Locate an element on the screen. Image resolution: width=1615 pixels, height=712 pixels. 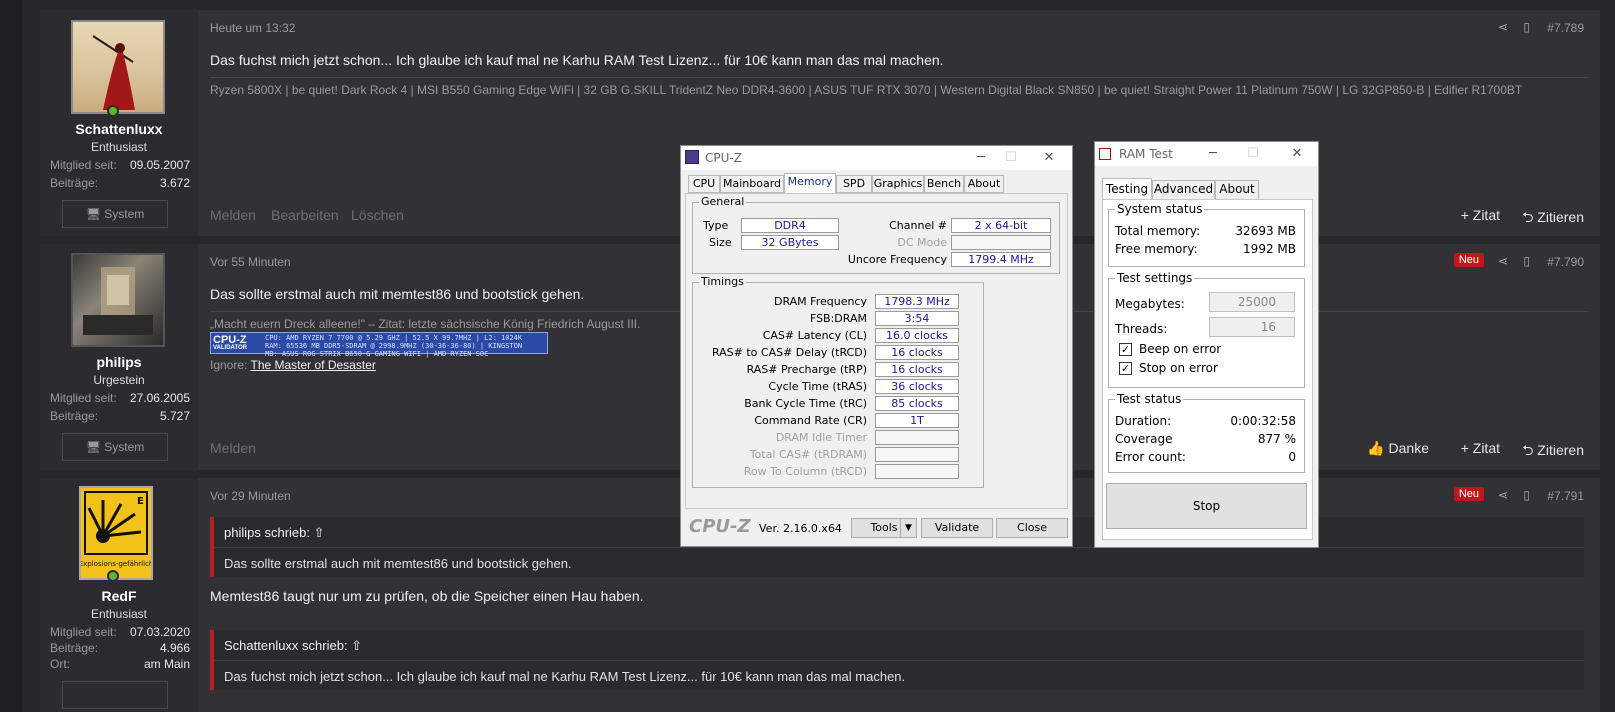
thanks-link: 👍 Danke is located at coordinates (1398, 448).